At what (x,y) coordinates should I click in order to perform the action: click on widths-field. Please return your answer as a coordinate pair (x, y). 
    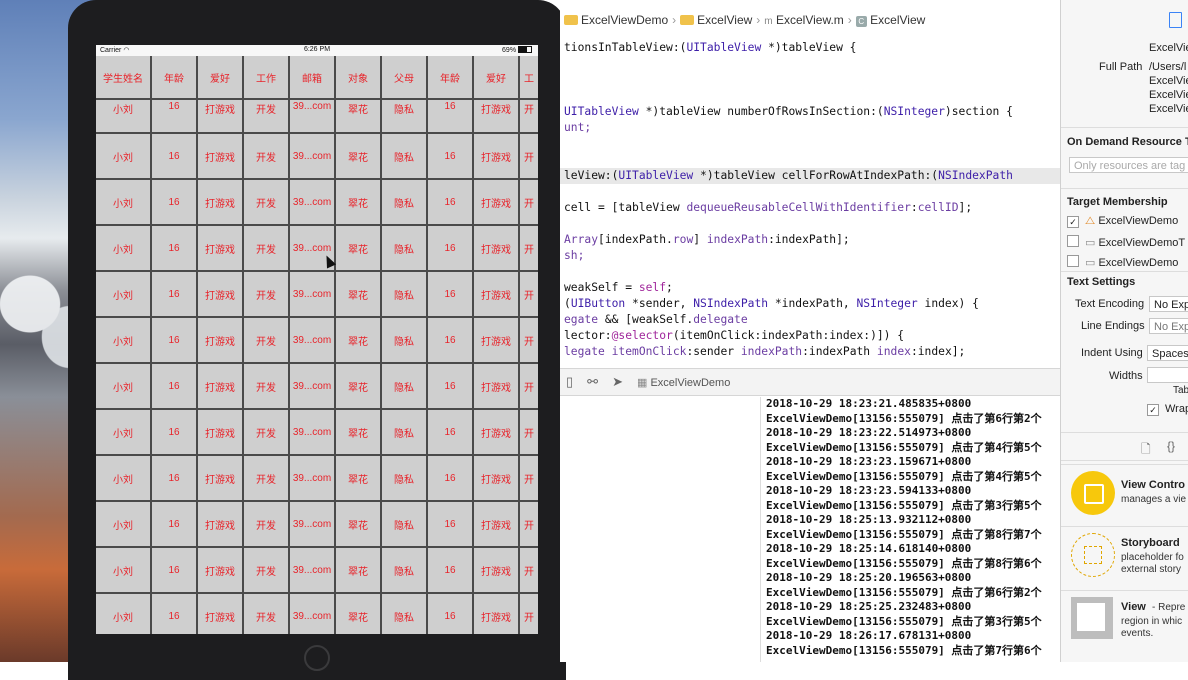
    Looking at the image, I should click on (1167, 375).